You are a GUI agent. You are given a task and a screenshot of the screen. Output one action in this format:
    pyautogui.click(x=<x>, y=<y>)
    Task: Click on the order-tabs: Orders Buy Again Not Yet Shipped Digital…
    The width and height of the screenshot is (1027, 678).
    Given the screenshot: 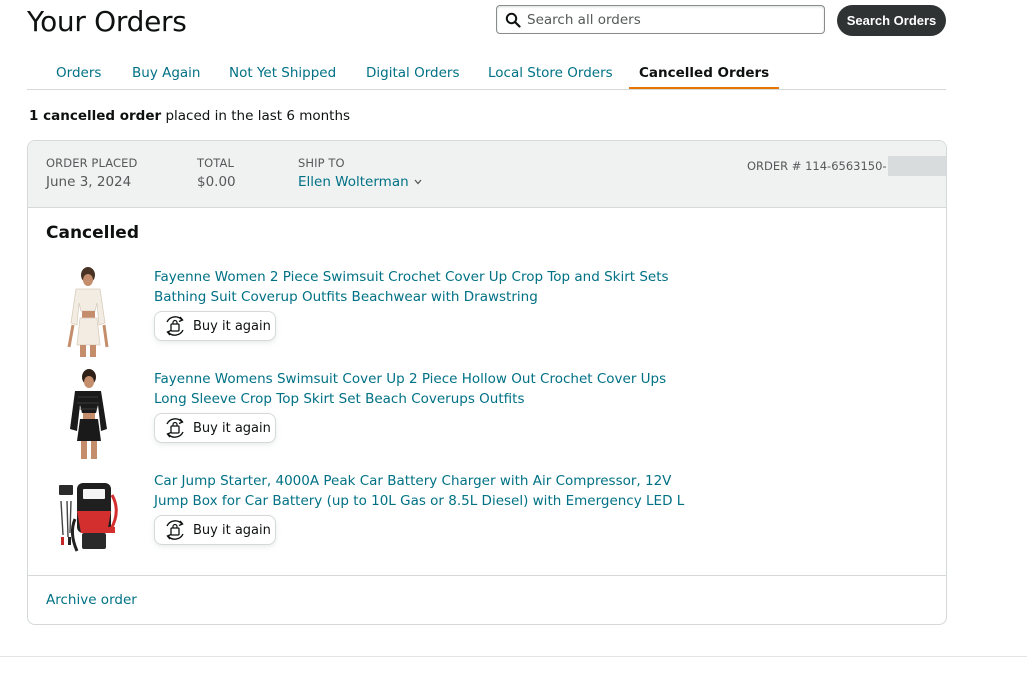 What is the action you would take?
    pyautogui.click(x=486, y=74)
    